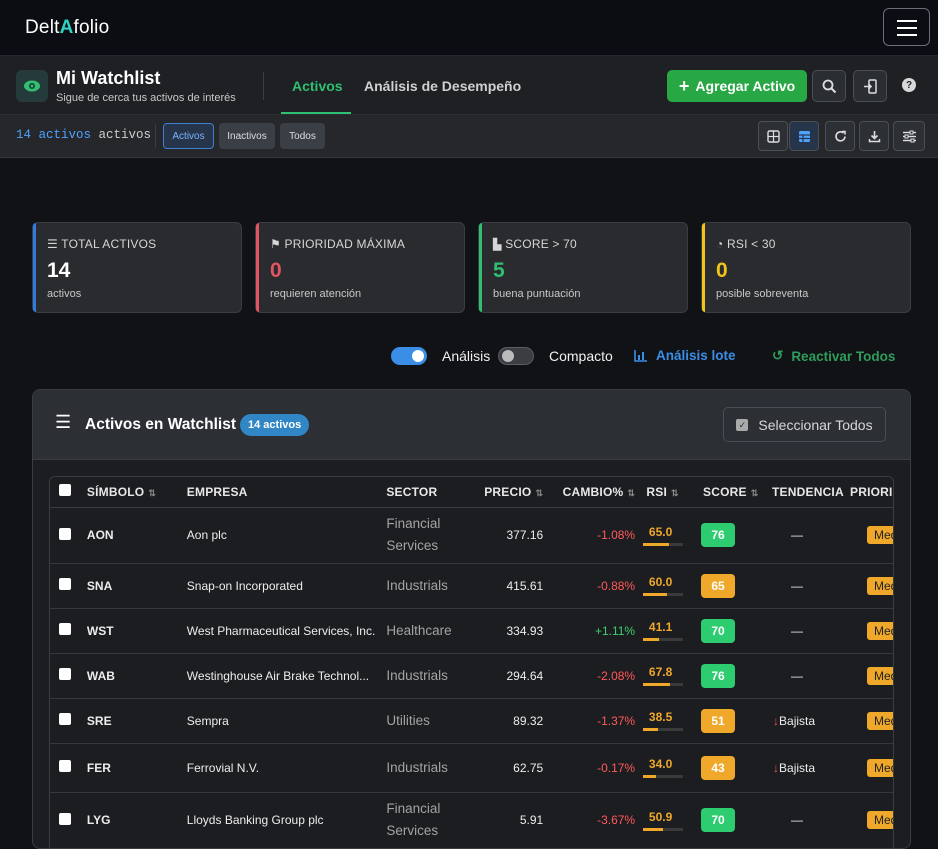  I want to click on reactivate-all-label: Reactivar Todos, so click(843, 356).